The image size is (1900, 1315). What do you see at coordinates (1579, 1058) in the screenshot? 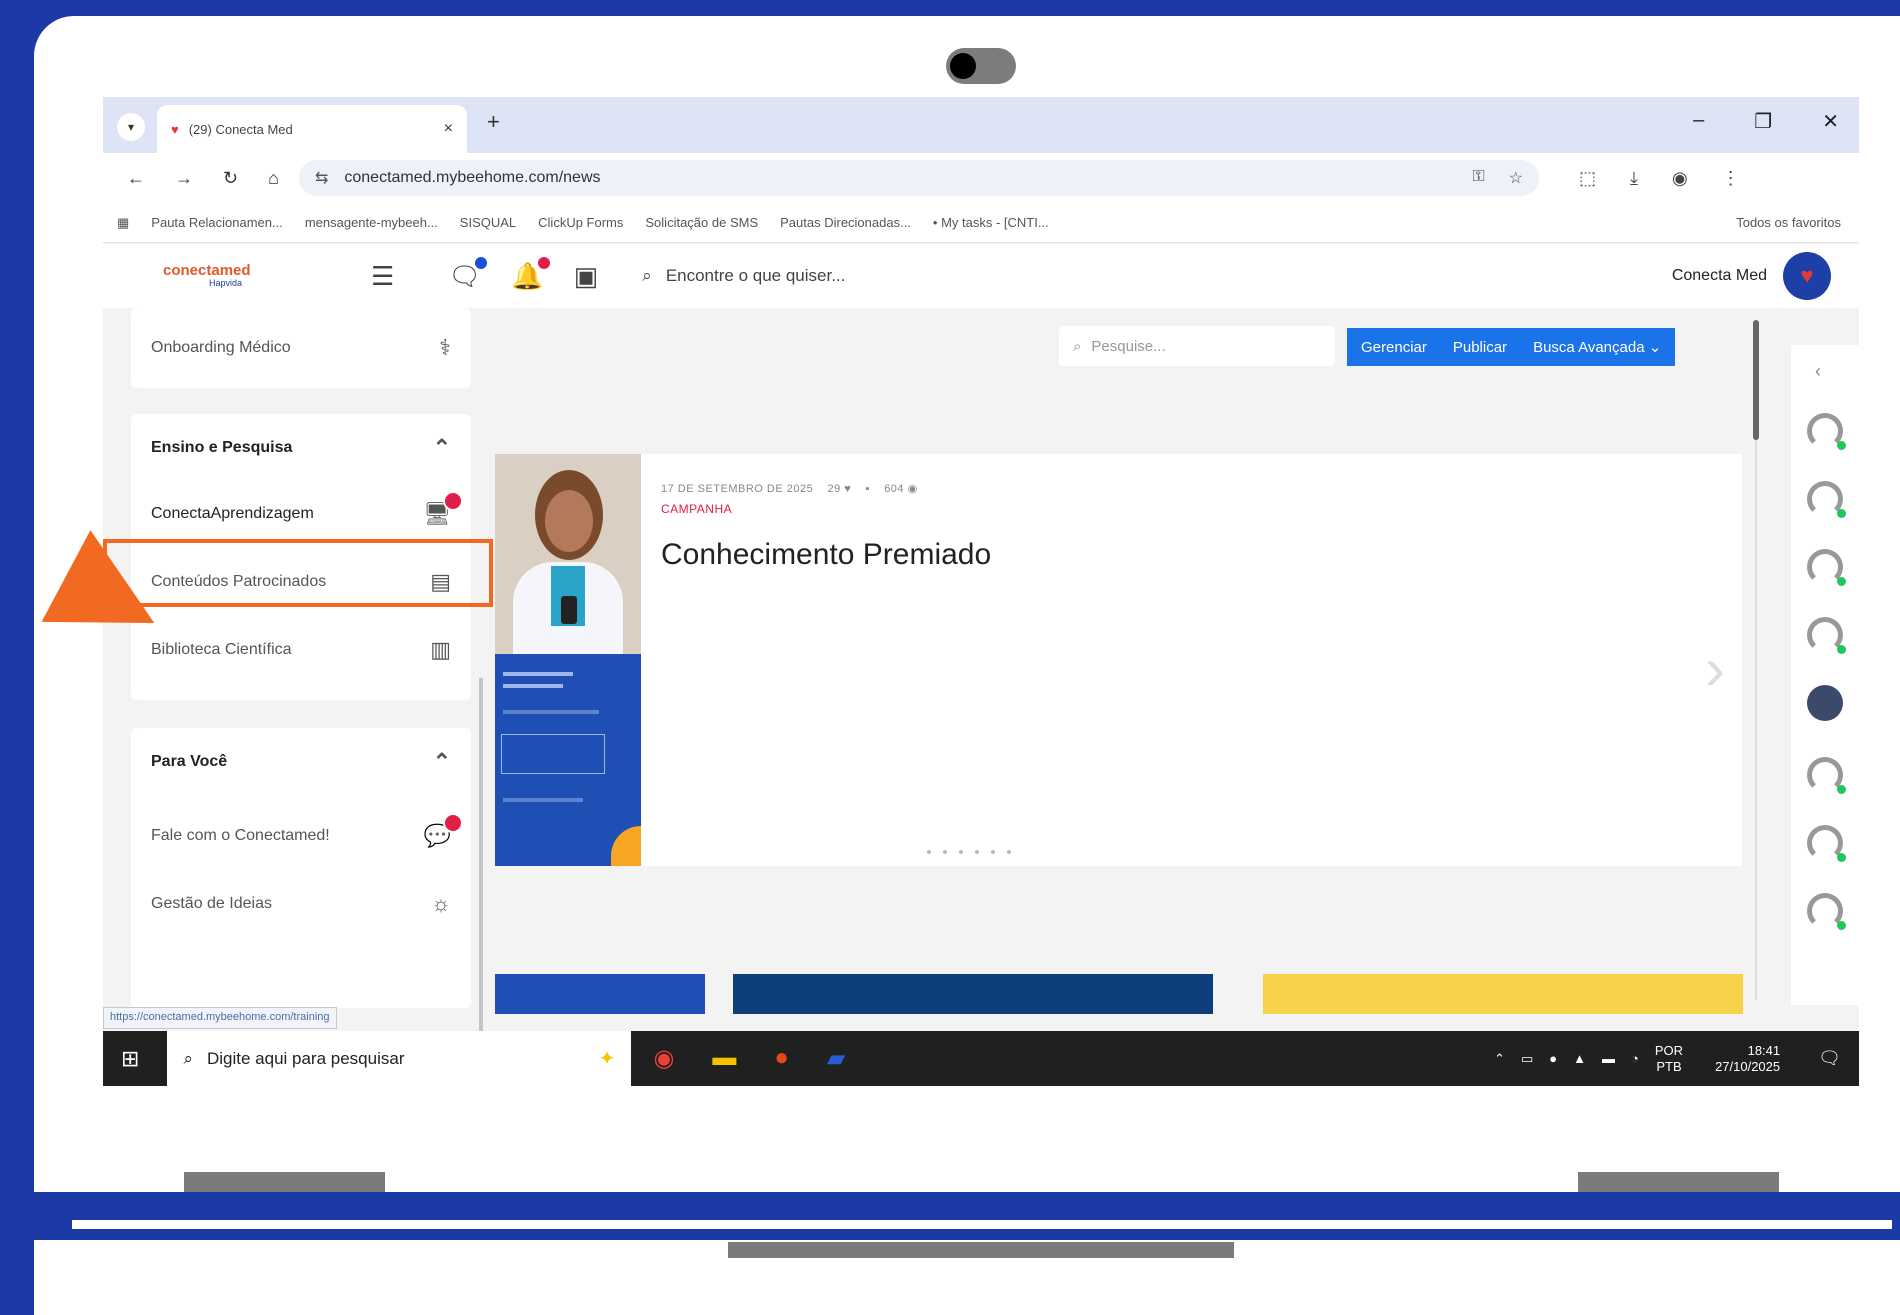
I see `acrobat-icon: ▲` at bounding box center [1579, 1058].